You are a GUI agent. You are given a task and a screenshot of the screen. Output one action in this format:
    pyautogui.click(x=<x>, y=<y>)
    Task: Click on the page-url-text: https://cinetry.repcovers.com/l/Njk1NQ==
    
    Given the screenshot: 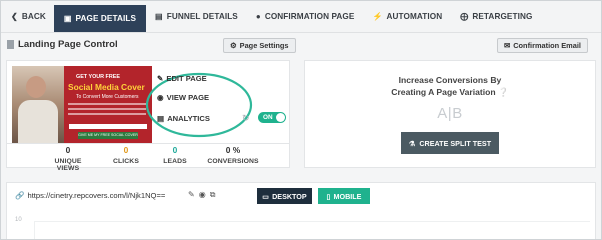 What is the action you would take?
    pyautogui.click(x=96, y=195)
    